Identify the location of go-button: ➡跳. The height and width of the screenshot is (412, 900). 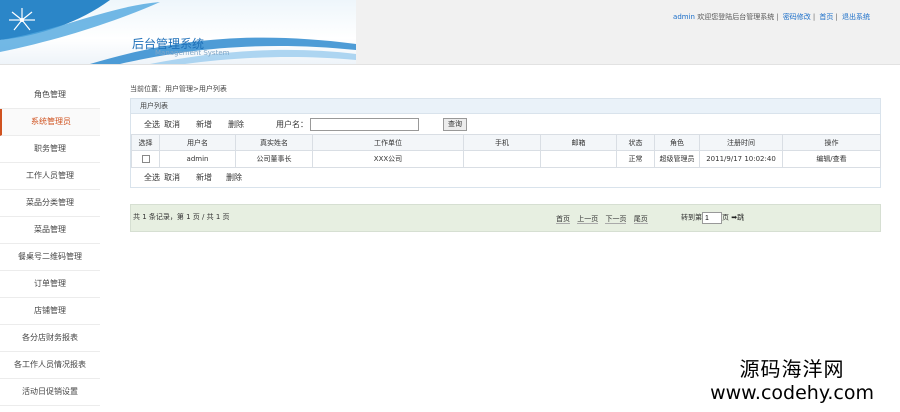
(737, 218).